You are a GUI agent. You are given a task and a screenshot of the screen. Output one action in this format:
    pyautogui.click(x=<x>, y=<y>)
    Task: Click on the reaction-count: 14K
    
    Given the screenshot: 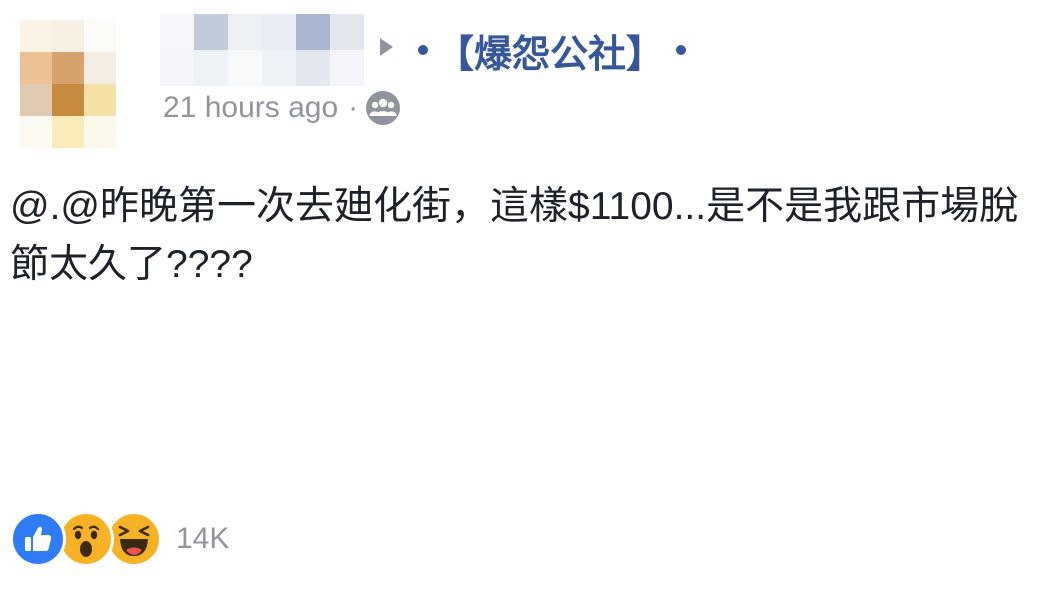 What is the action you would take?
    pyautogui.click(x=202, y=539)
    